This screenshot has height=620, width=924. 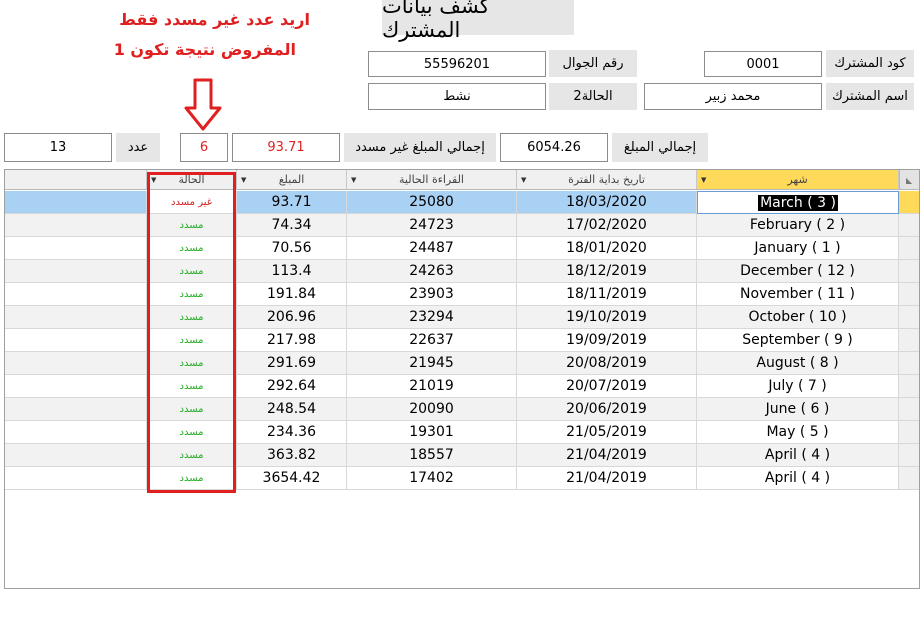 What do you see at coordinates (607, 225) in the screenshot?
I see `cell-period-start: 17/02/2020` at bounding box center [607, 225].